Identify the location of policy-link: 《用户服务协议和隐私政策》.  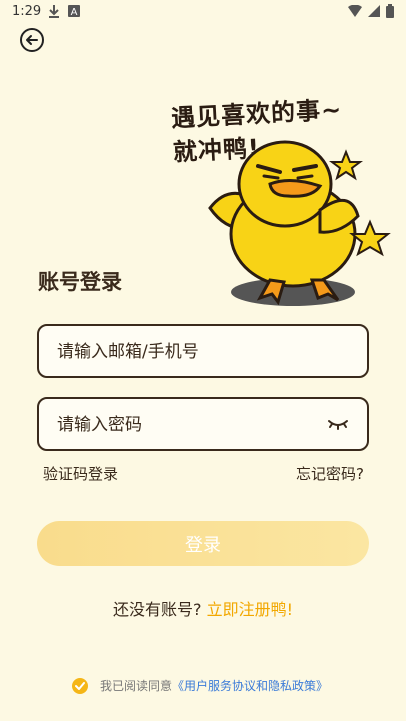
(250, 685).